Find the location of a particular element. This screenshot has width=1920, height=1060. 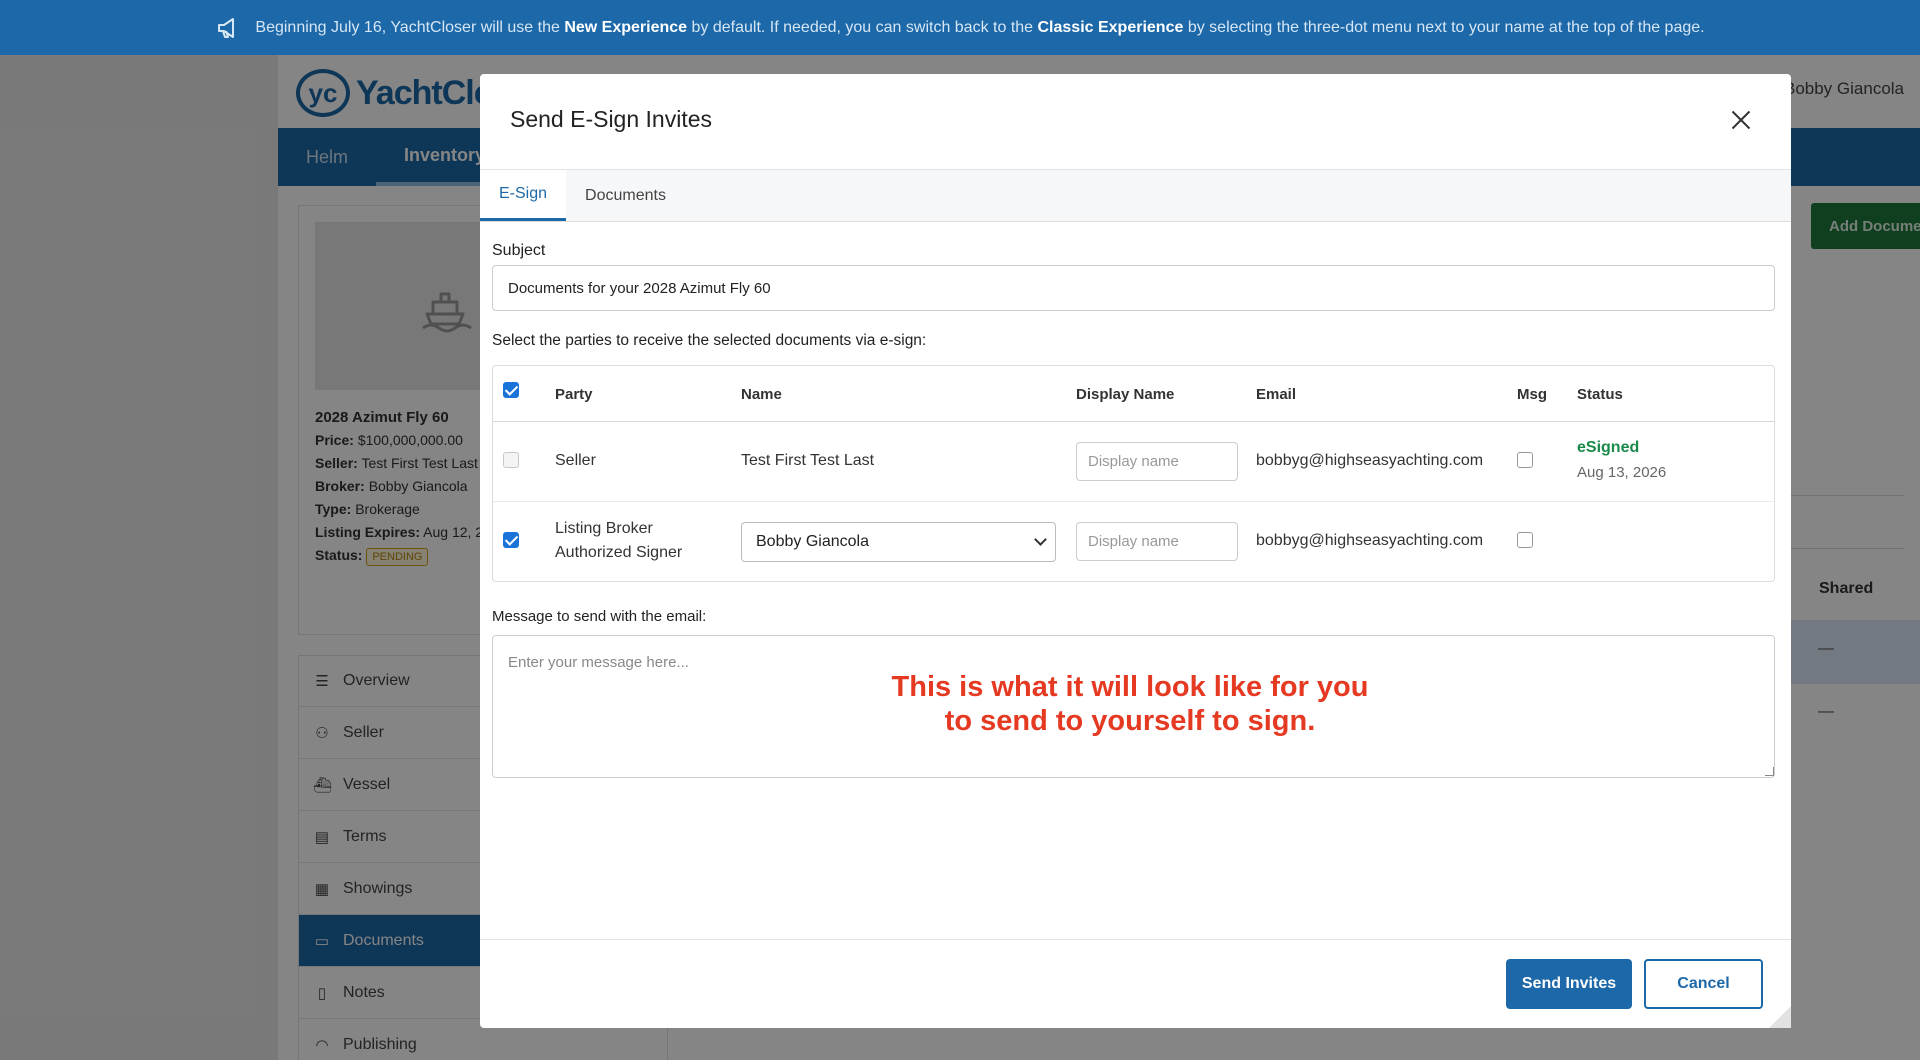

tab-documents: Documents is located at coordinates (625, 195).